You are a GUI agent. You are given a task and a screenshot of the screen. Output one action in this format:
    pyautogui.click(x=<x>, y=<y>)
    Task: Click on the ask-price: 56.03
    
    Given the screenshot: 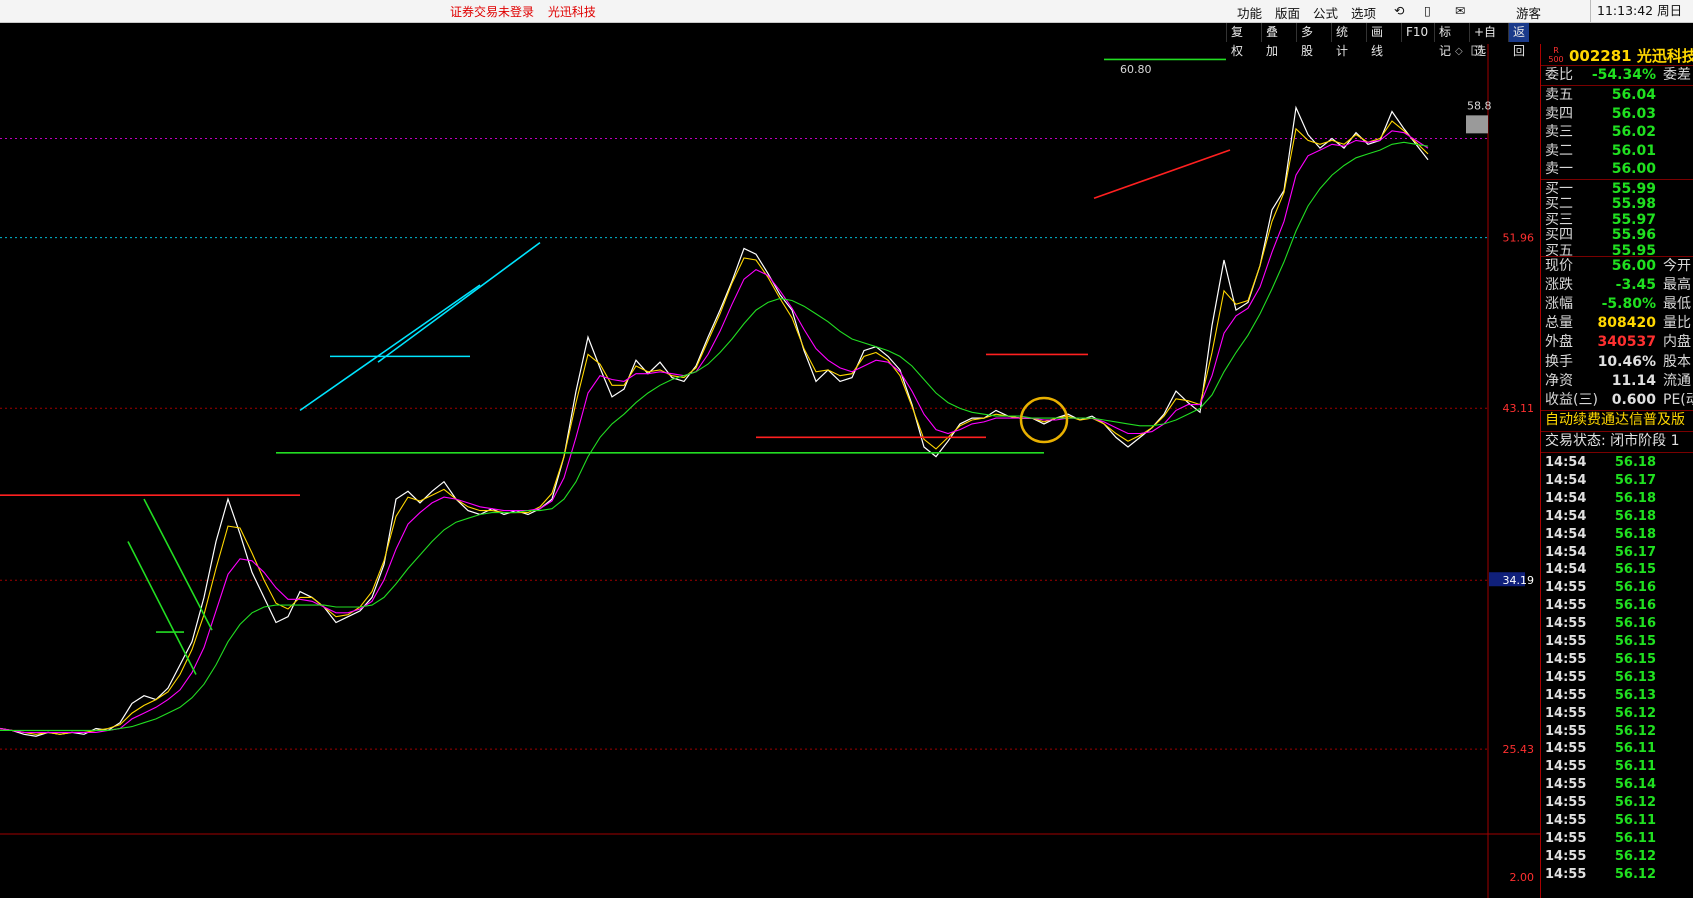 What is the action you would take?
    pyautogui.click(x=1633, y=113)
    